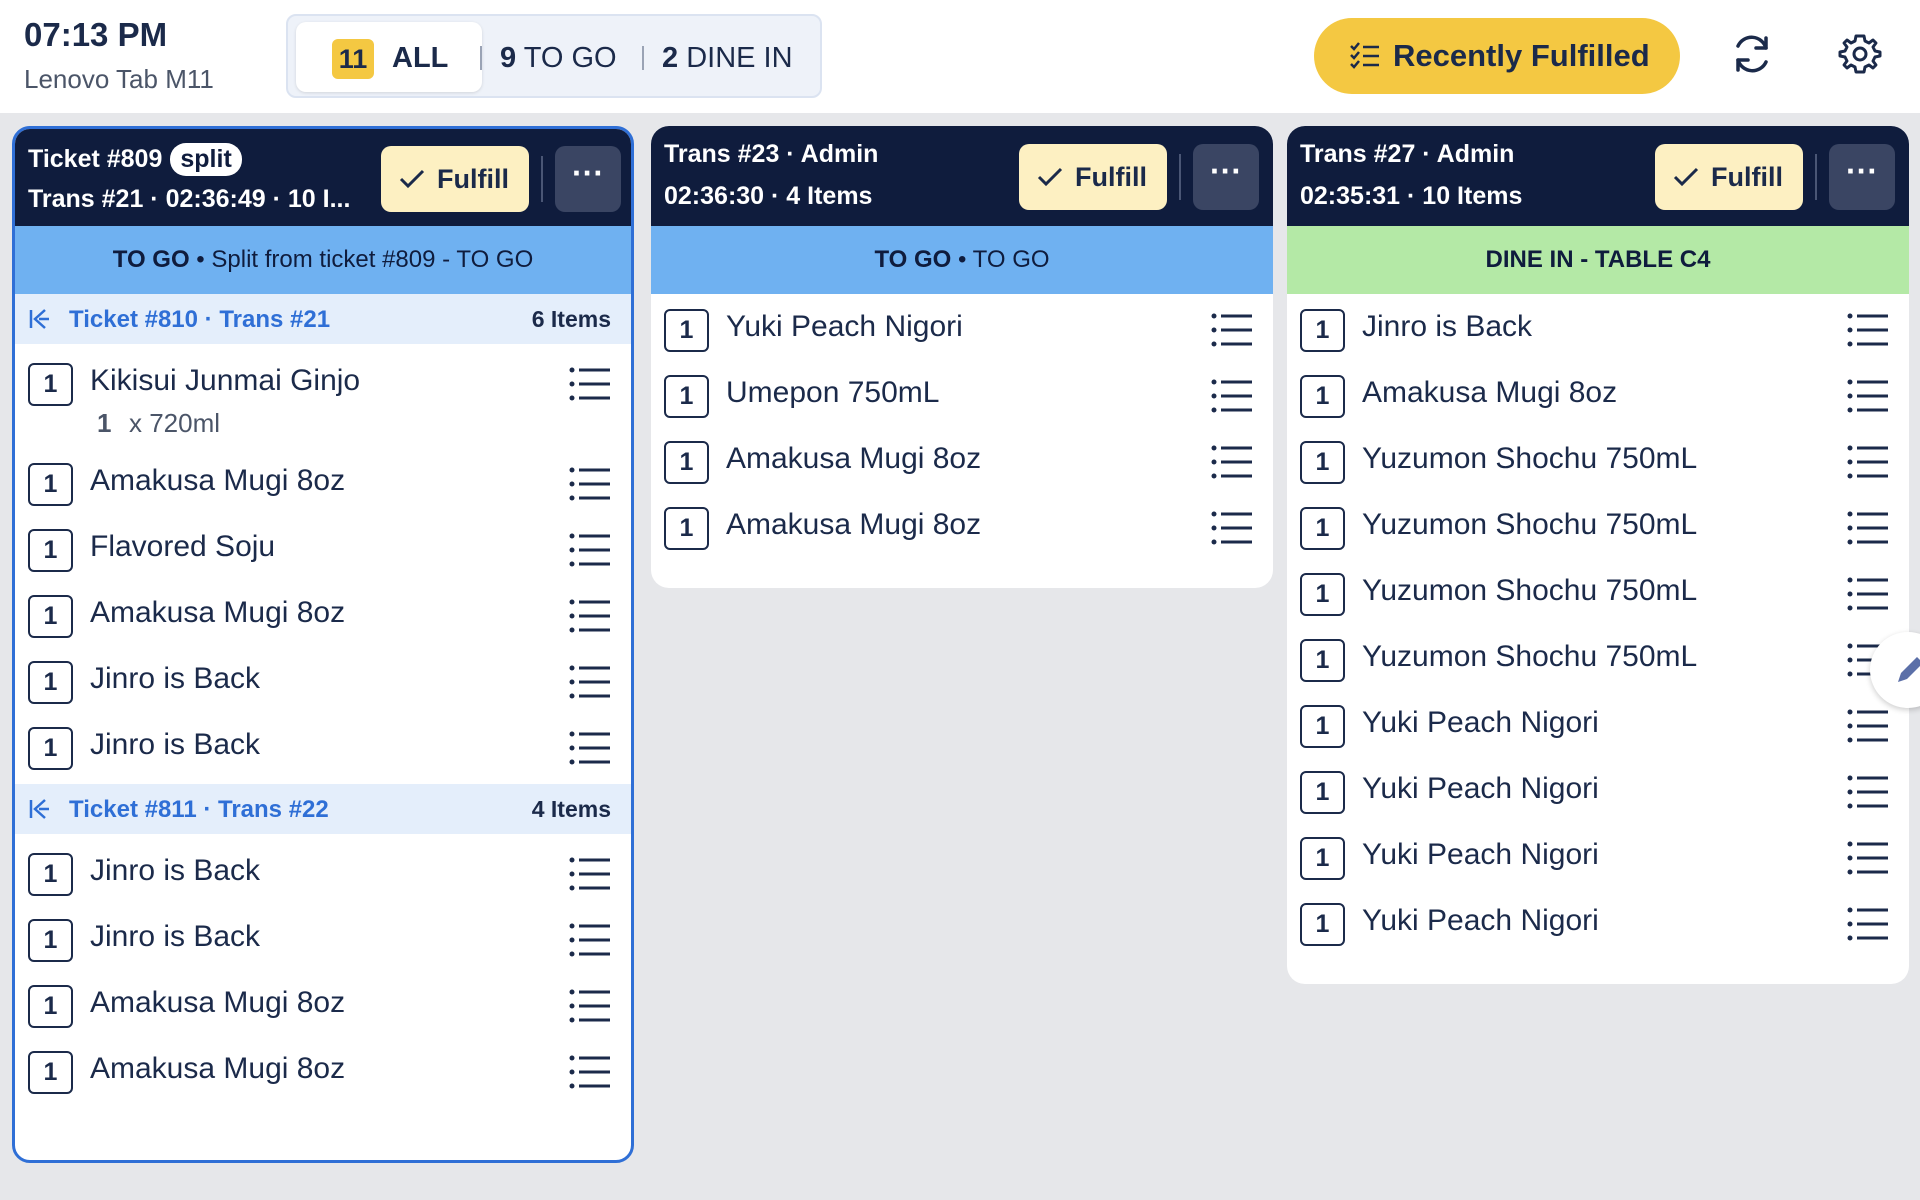 This screenshot has width=1920, height=1200. What do you see at coordinates (1909, 669) in the screenshot?
I see `pencil-icon` at bounding box center [1909, 669].